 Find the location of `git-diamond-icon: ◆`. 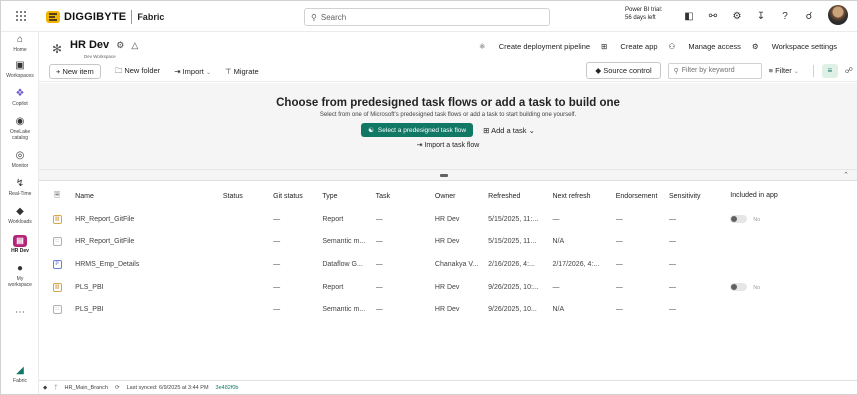

git-diamond-icon: ◆ is located at coordinates (45, 387).